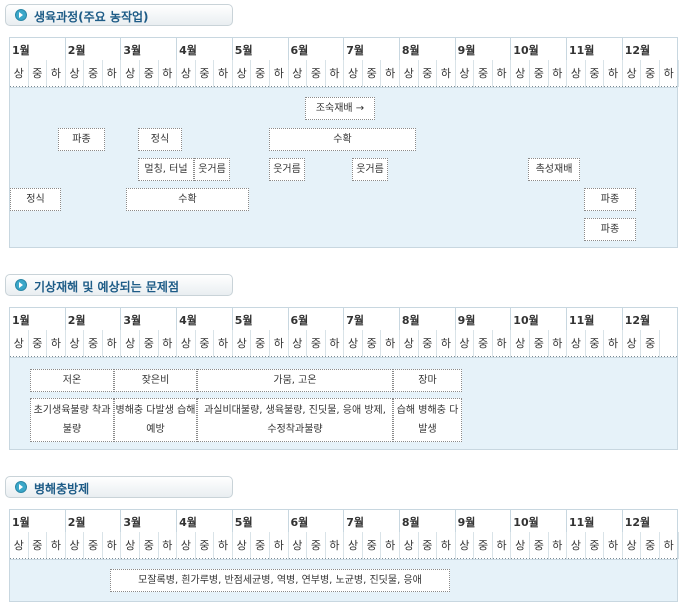  What do you see at coordinates (295, 380) in the screenshot?
I see `box-drought-heat: 가뭄, 고온` at bounding box center [295, 380].